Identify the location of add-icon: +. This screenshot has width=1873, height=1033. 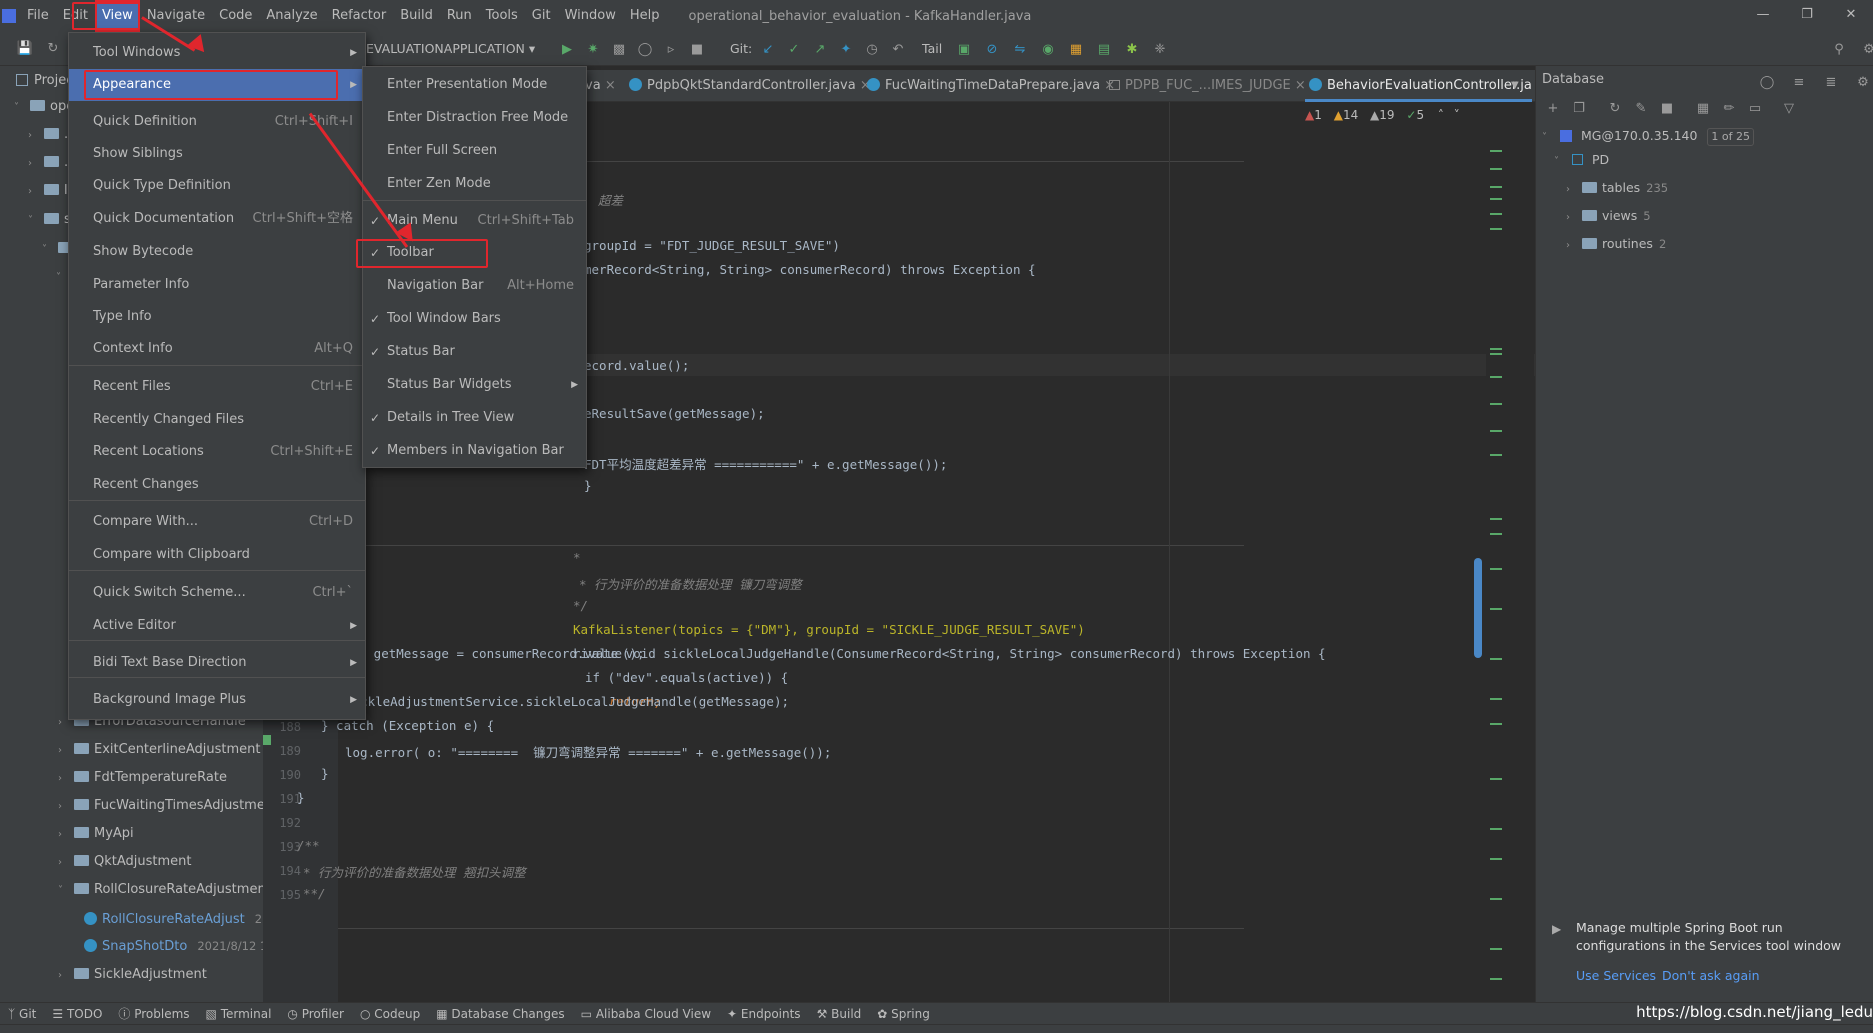
(1553, 108).